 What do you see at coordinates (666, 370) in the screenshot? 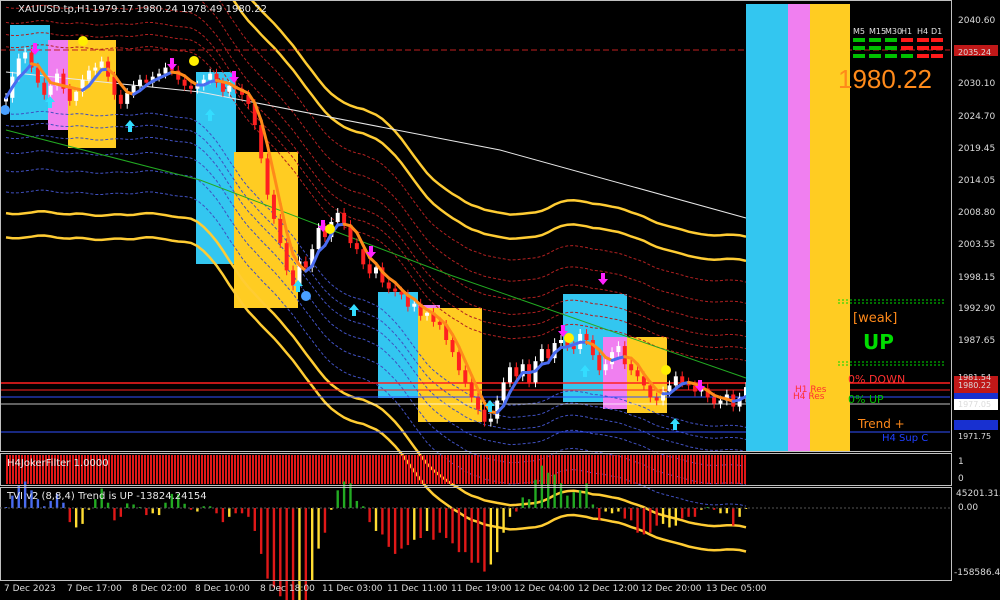
I see `yellow-dot` at bounding box center [666, 370].